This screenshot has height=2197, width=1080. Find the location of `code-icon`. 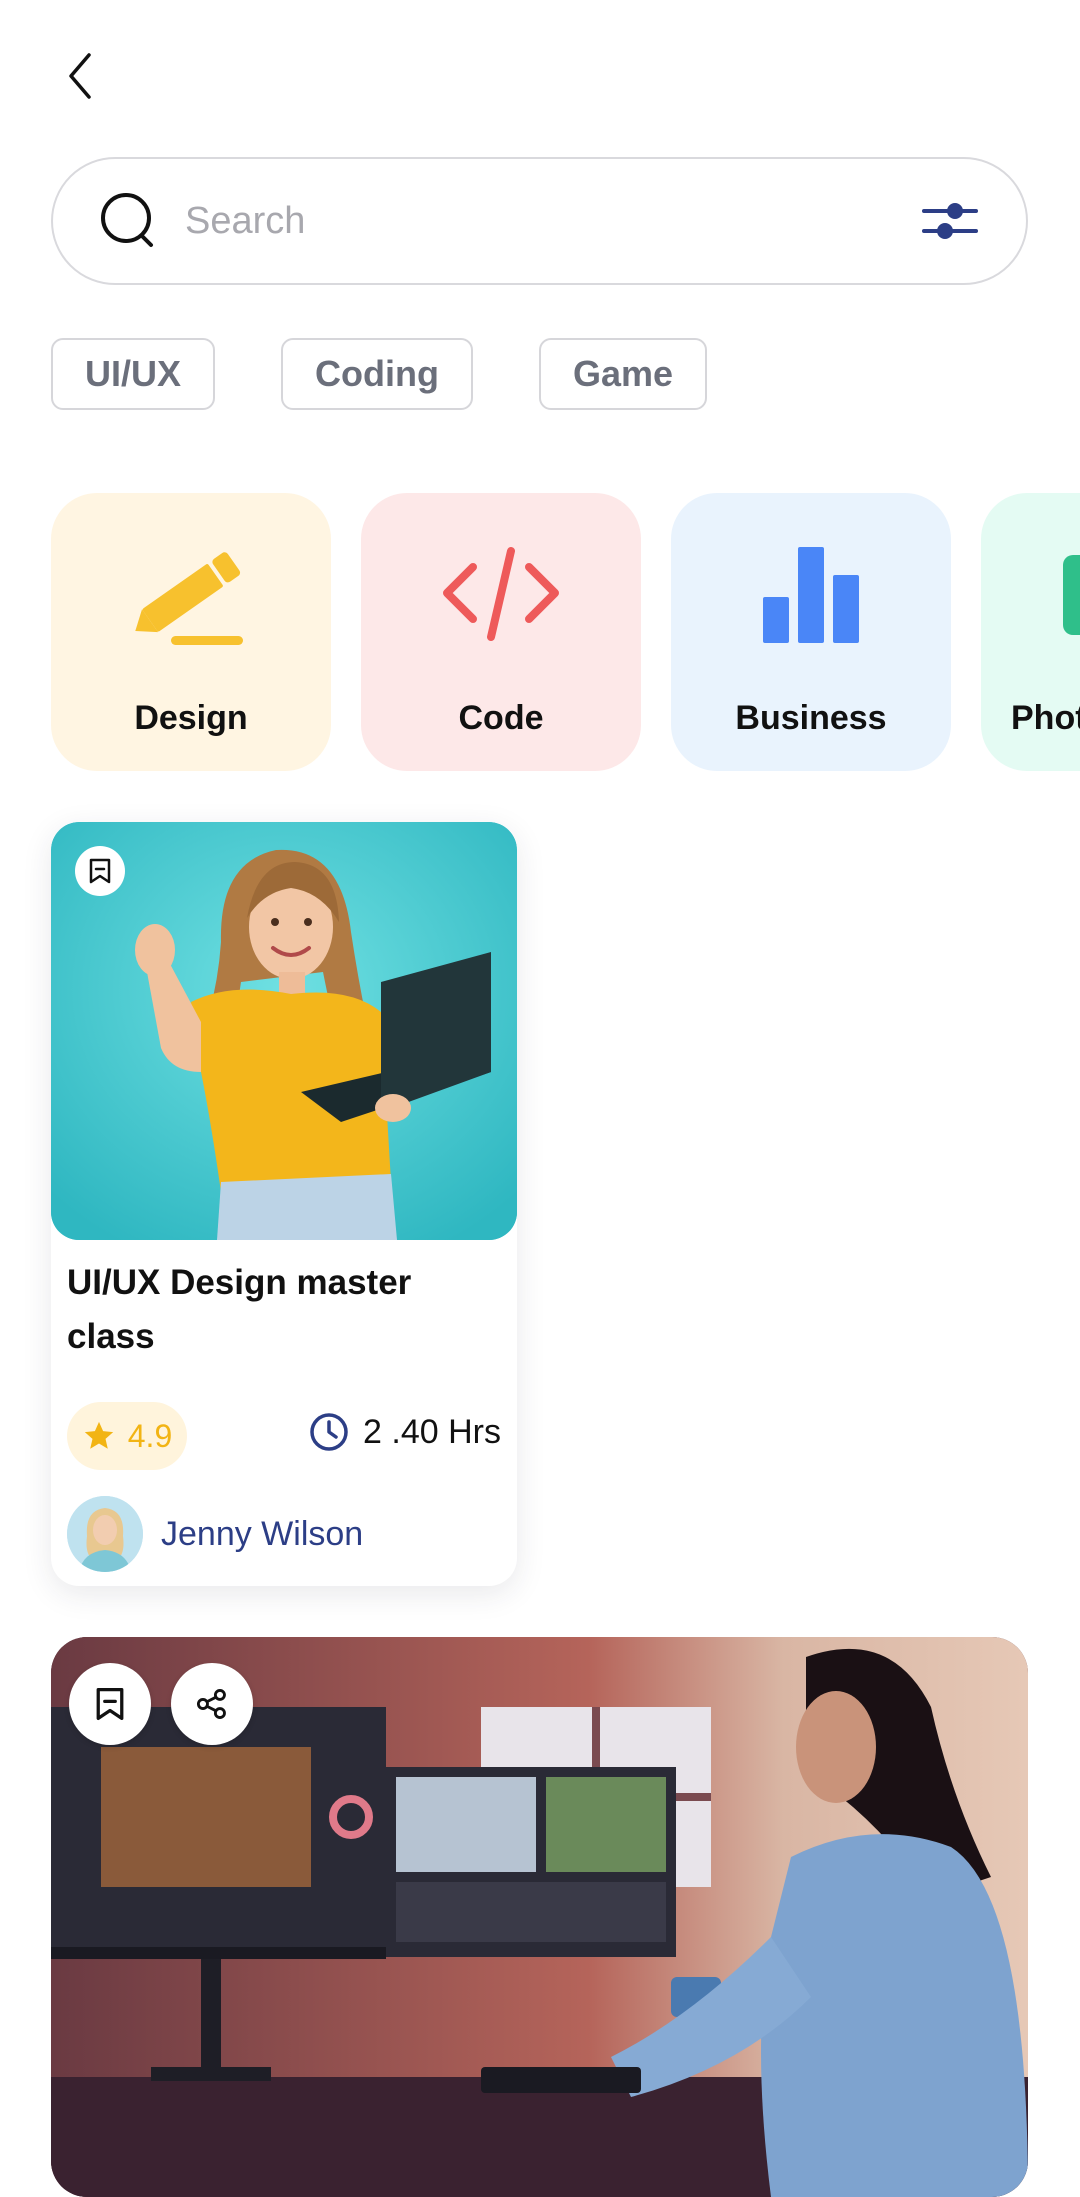

code-icon is located at coordinates (501, 595).